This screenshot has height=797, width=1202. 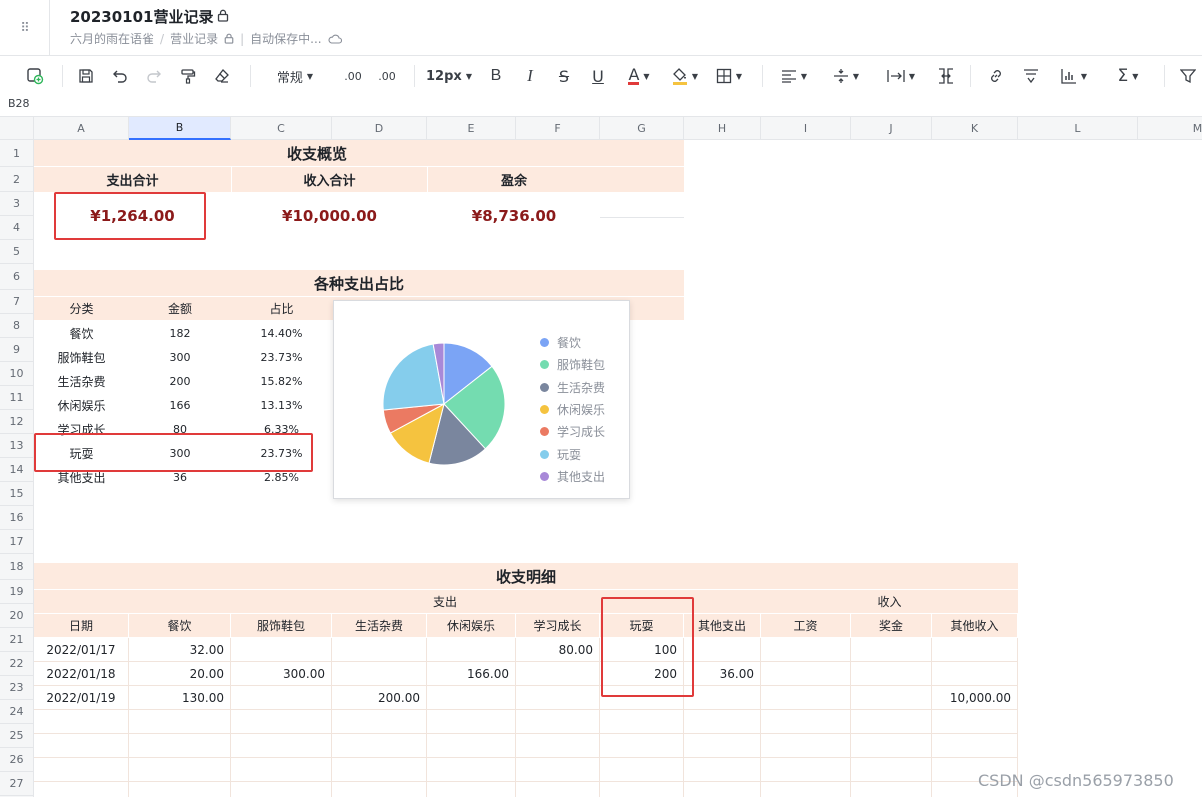 I want to click on underline-button: U, so click(x=598, y=76).